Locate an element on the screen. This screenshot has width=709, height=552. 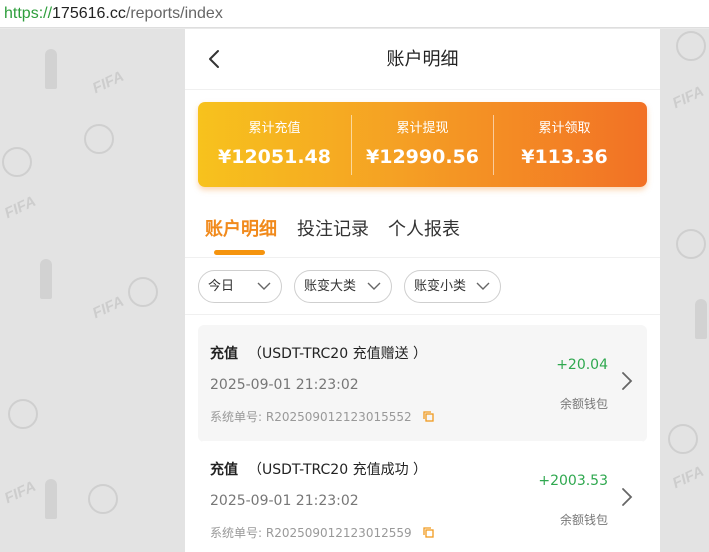
summary-total-withdraw: 累计提现 ¥12990.56 is located at coordinates (422, 144).